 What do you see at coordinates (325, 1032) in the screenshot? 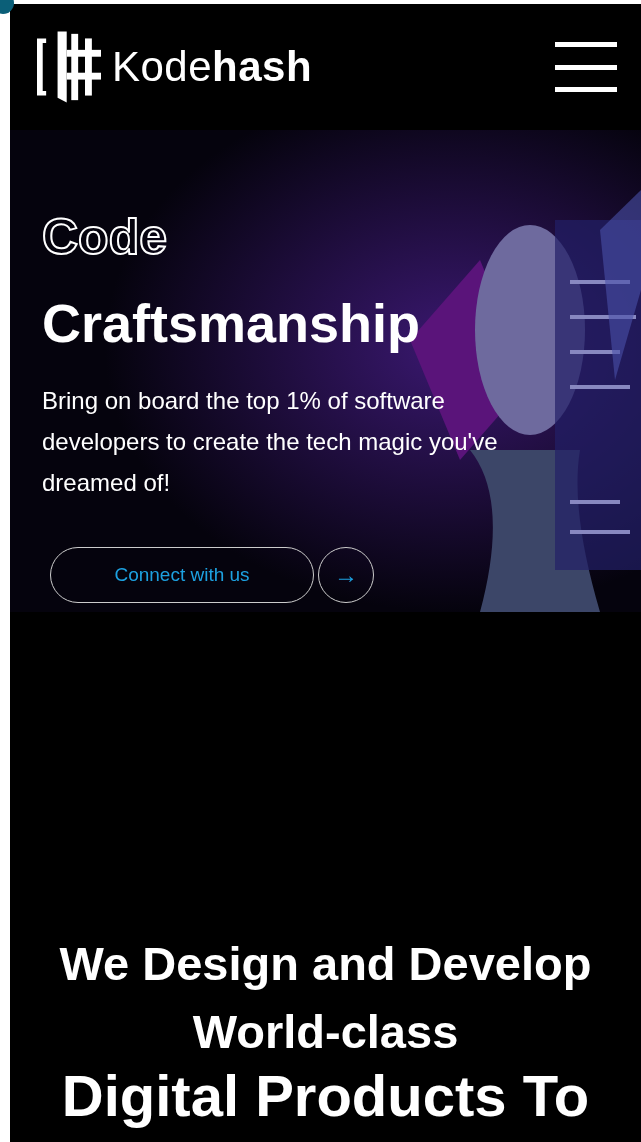
I see `headline-text: World-class` at bounding box center [325, 1032].